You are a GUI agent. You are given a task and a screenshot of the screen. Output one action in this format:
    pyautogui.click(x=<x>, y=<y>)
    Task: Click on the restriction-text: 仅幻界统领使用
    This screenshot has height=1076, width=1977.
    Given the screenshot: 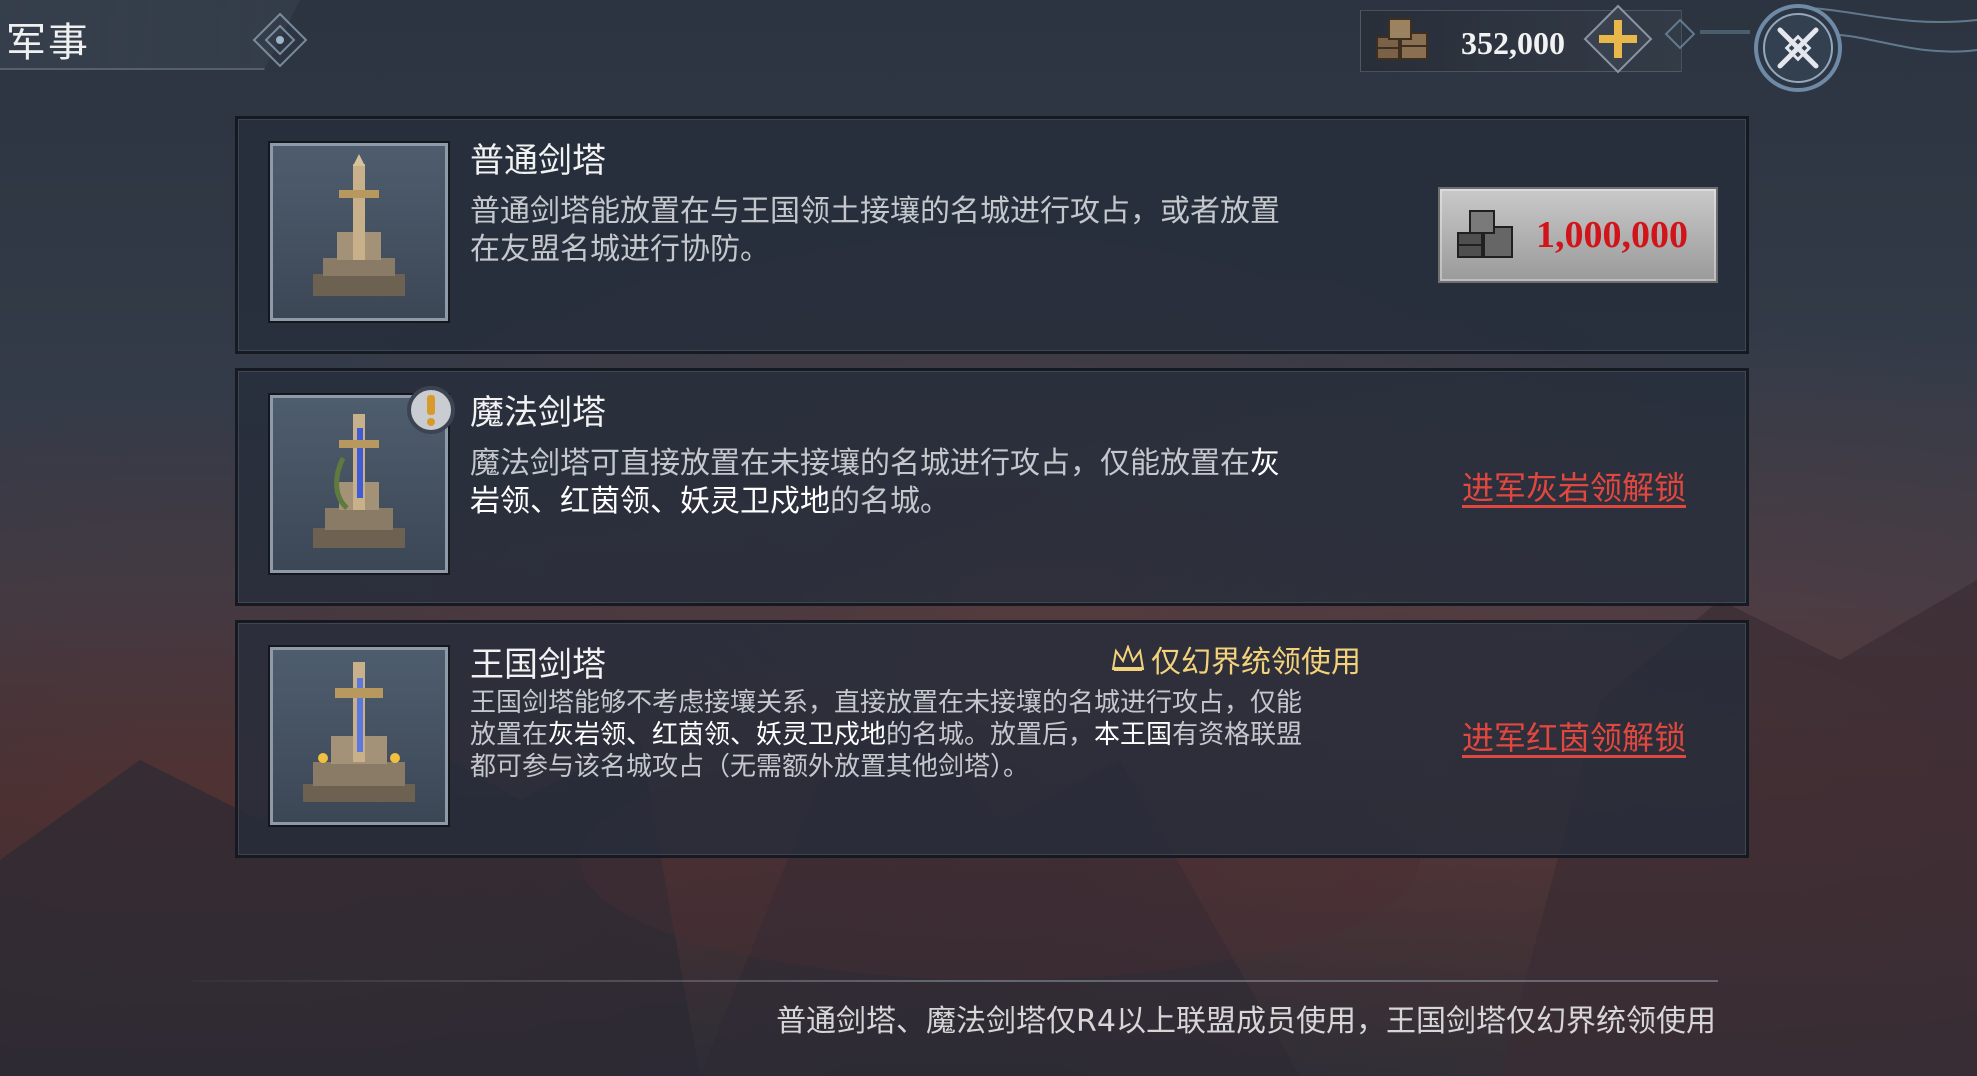 What is the action you would take?
    pyautogui.click(x=1256, y=662)
    